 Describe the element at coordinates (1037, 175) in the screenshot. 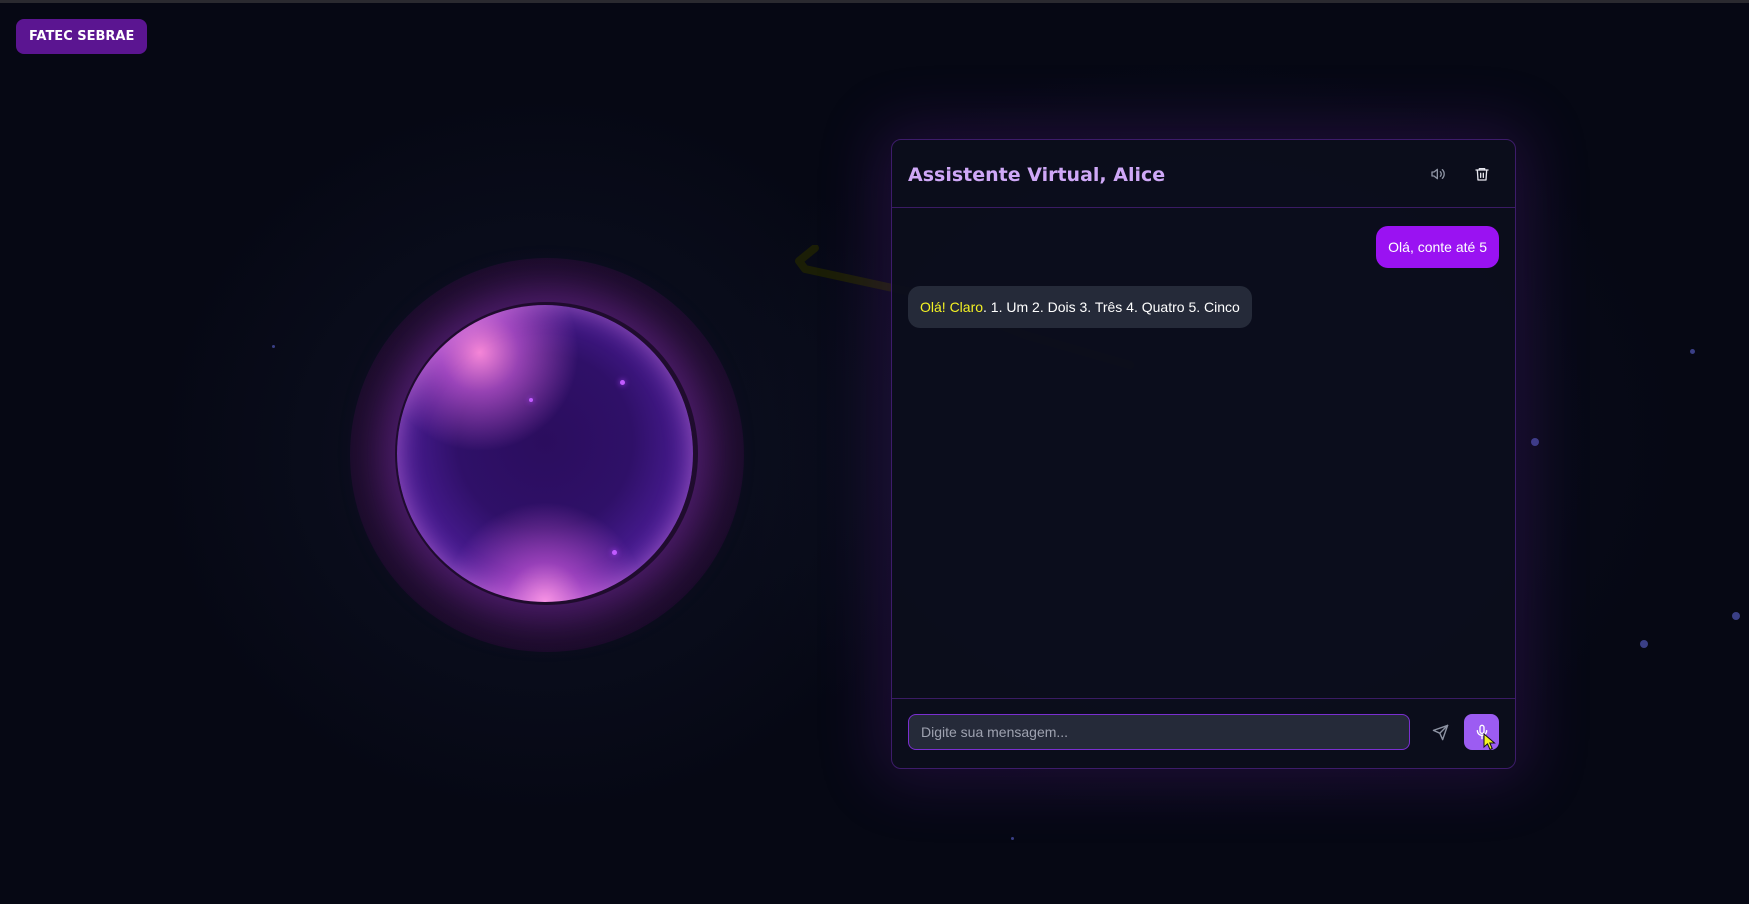

I see `chat-title: Assistente Virtual, Alice` at that location.